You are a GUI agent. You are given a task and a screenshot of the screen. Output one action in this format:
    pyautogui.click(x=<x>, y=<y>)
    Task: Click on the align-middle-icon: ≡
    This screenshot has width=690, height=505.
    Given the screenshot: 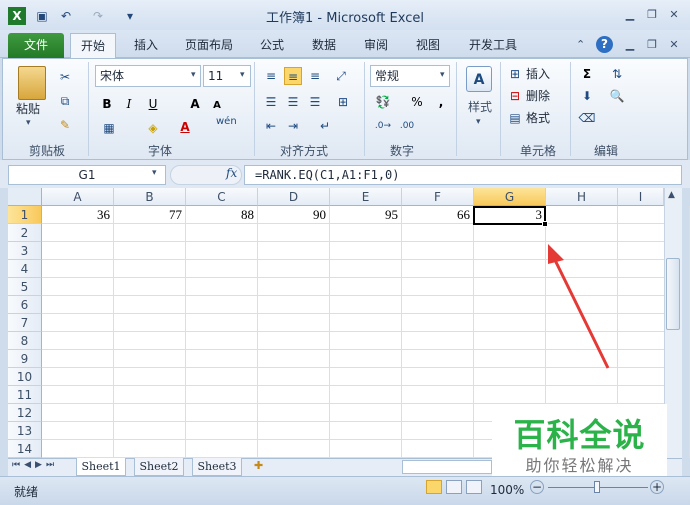 What is the action you would take?
    pyautogui.click(x=293, y=76)
    